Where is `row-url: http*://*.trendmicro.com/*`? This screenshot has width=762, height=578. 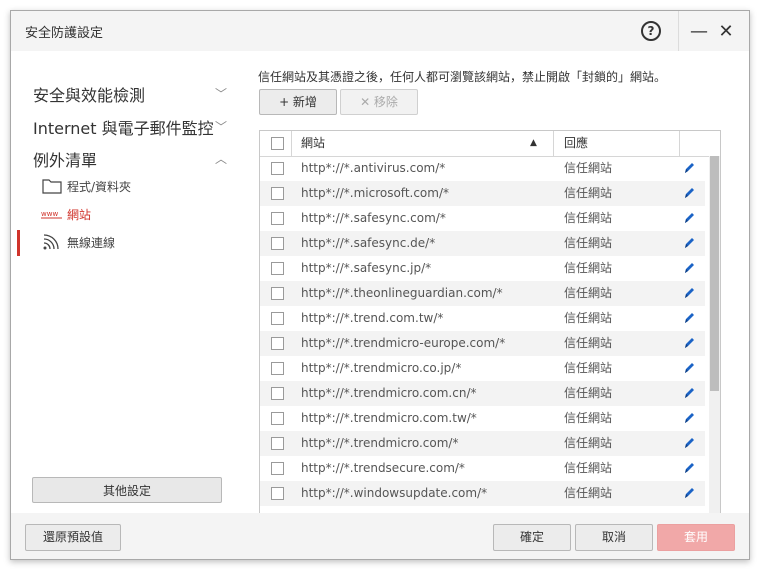
row-url: http*://*.trendmicro.com/* is located at coordinates (380, 443).